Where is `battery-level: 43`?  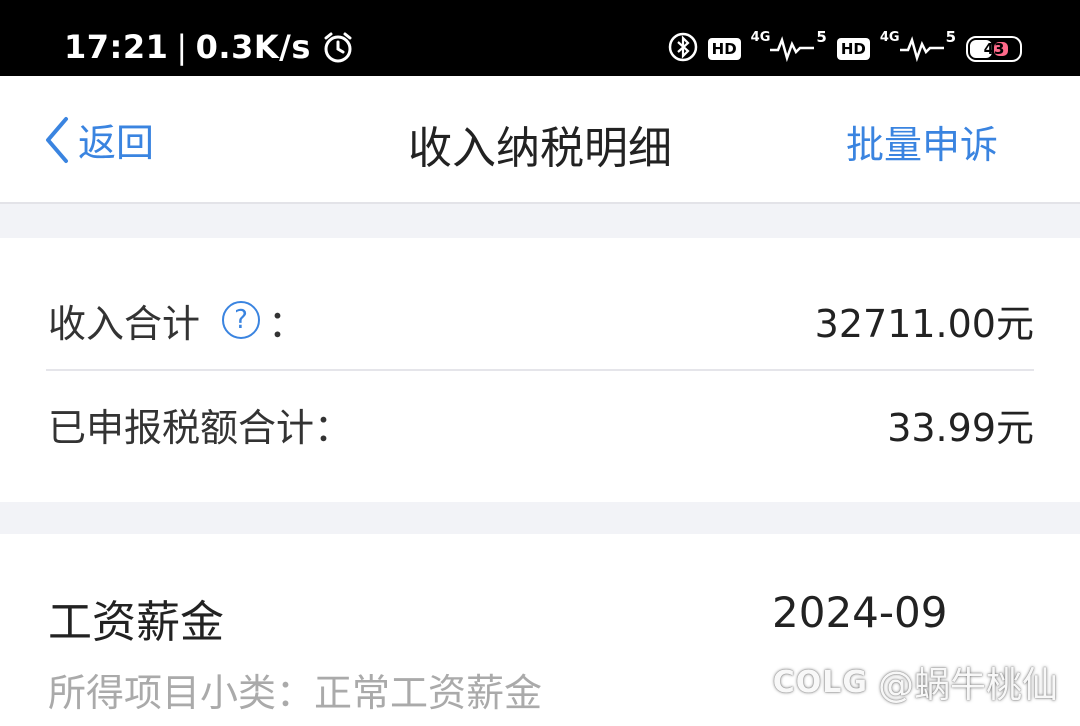
battery-level: 43 is located at coordinates (994, 49).